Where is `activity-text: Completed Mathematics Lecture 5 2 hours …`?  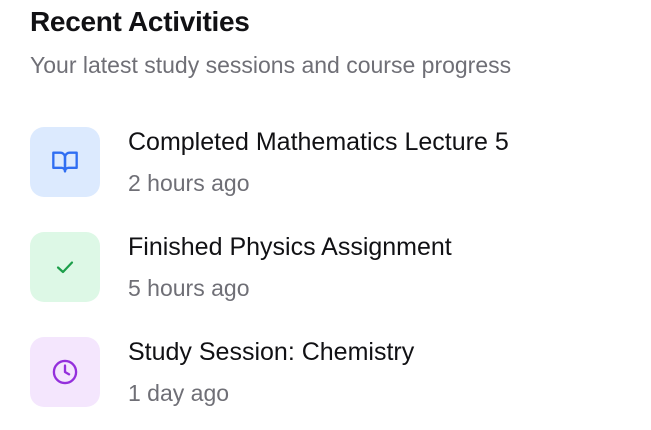 activity-text: Completed Mathematics Lecture 5 2 hours … is located at coordinates (374, 162).